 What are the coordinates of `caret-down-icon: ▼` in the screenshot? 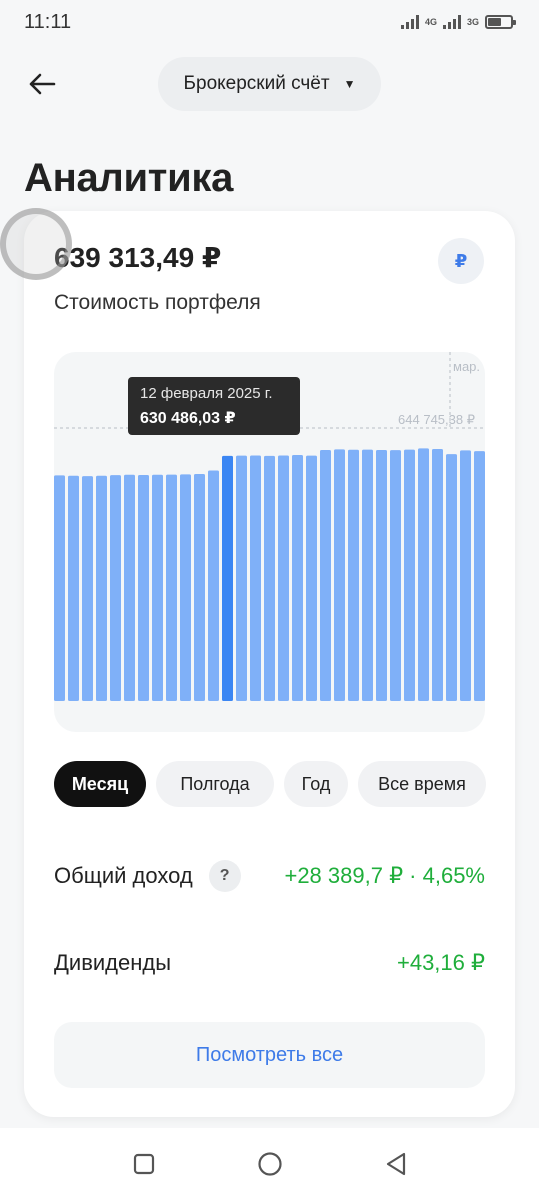 It's located at (349, 84).